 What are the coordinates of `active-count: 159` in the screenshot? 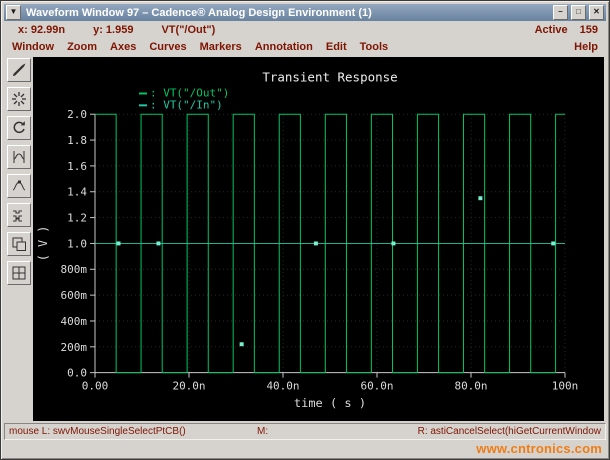 It's located at (588, 30).